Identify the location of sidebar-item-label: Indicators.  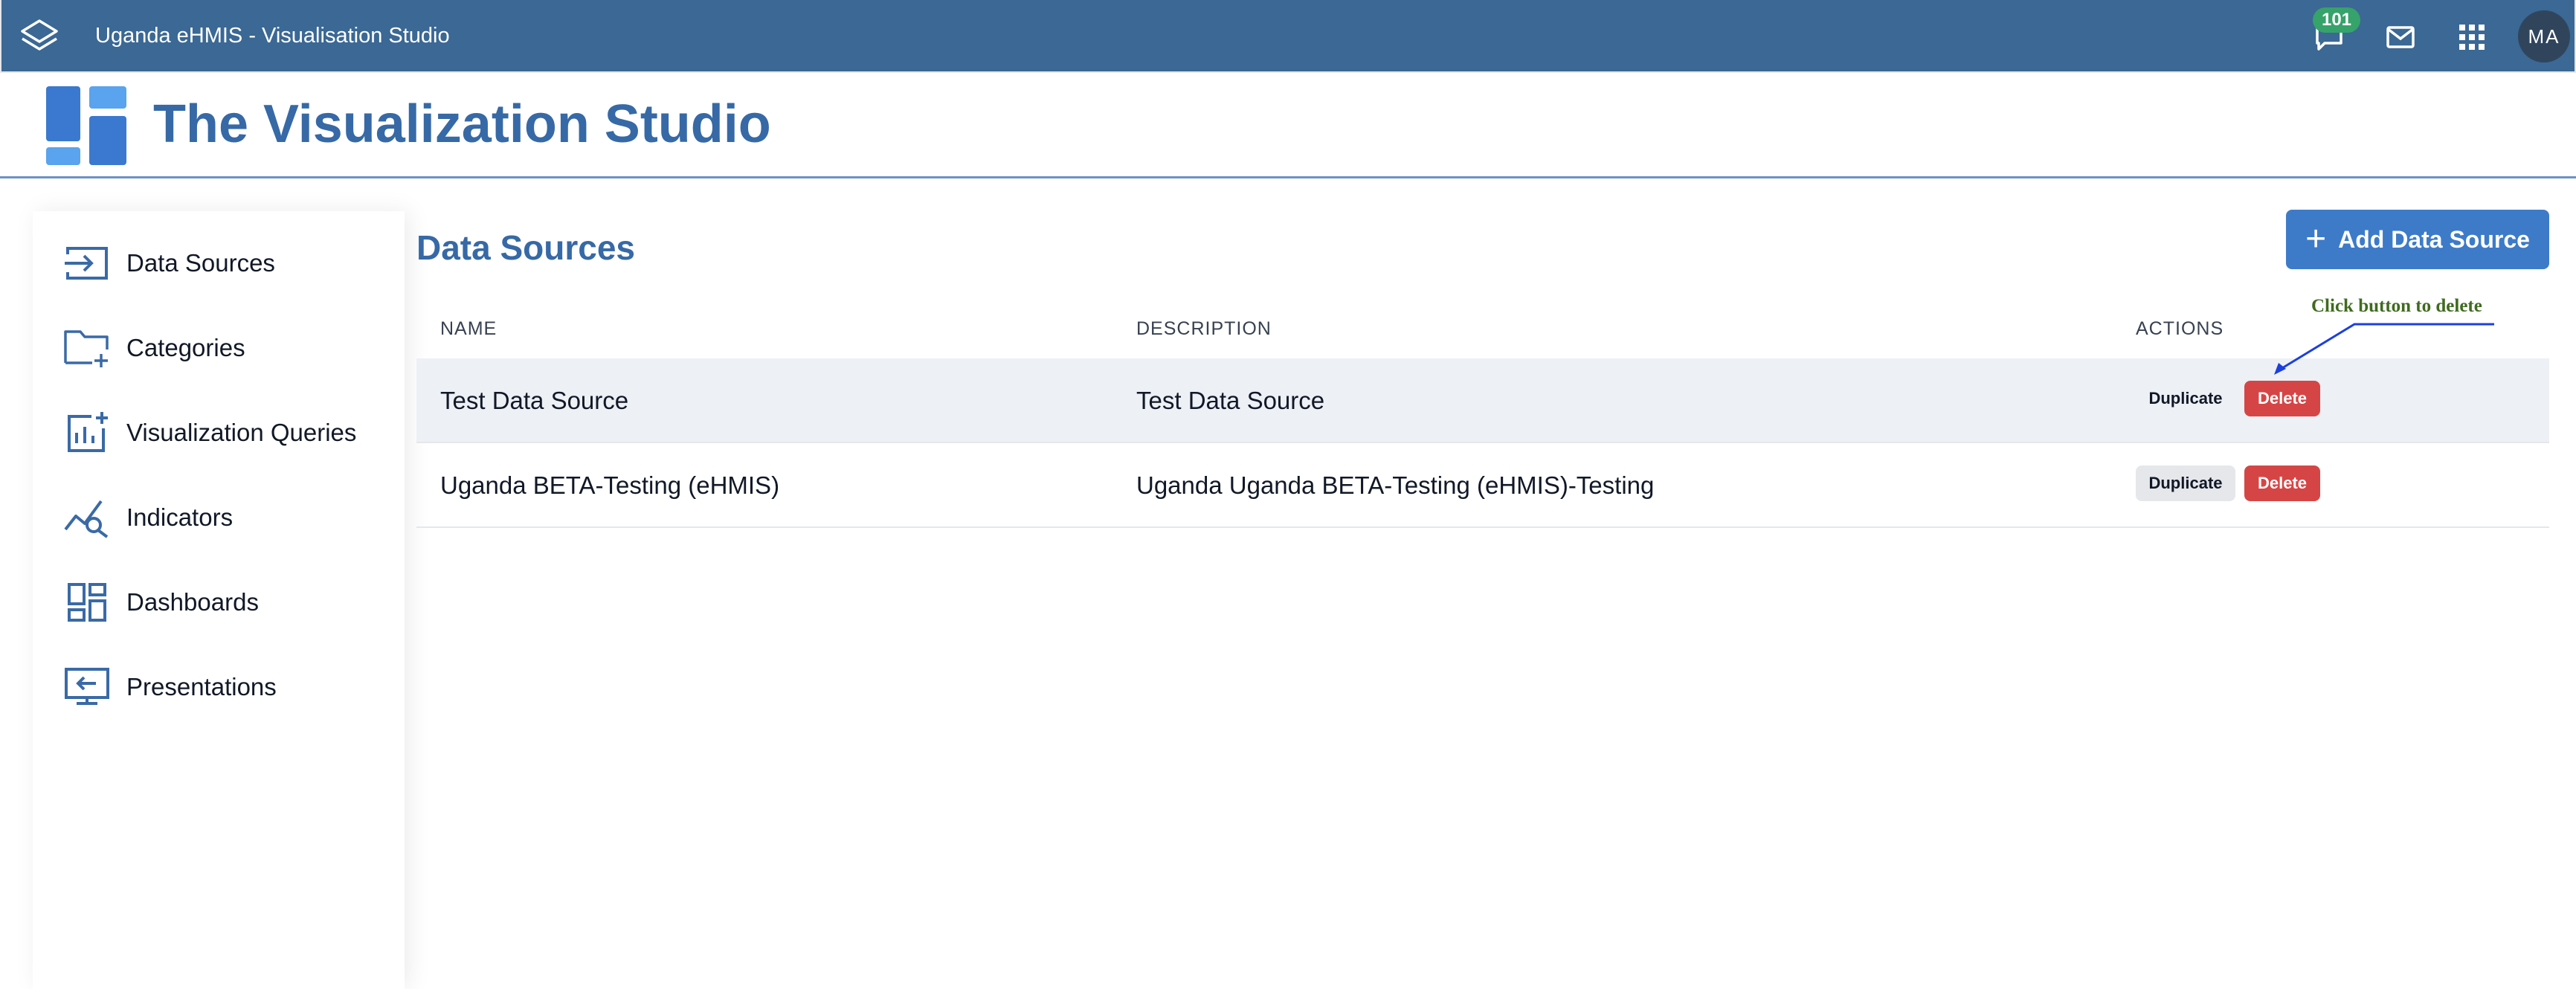
(180, 517).